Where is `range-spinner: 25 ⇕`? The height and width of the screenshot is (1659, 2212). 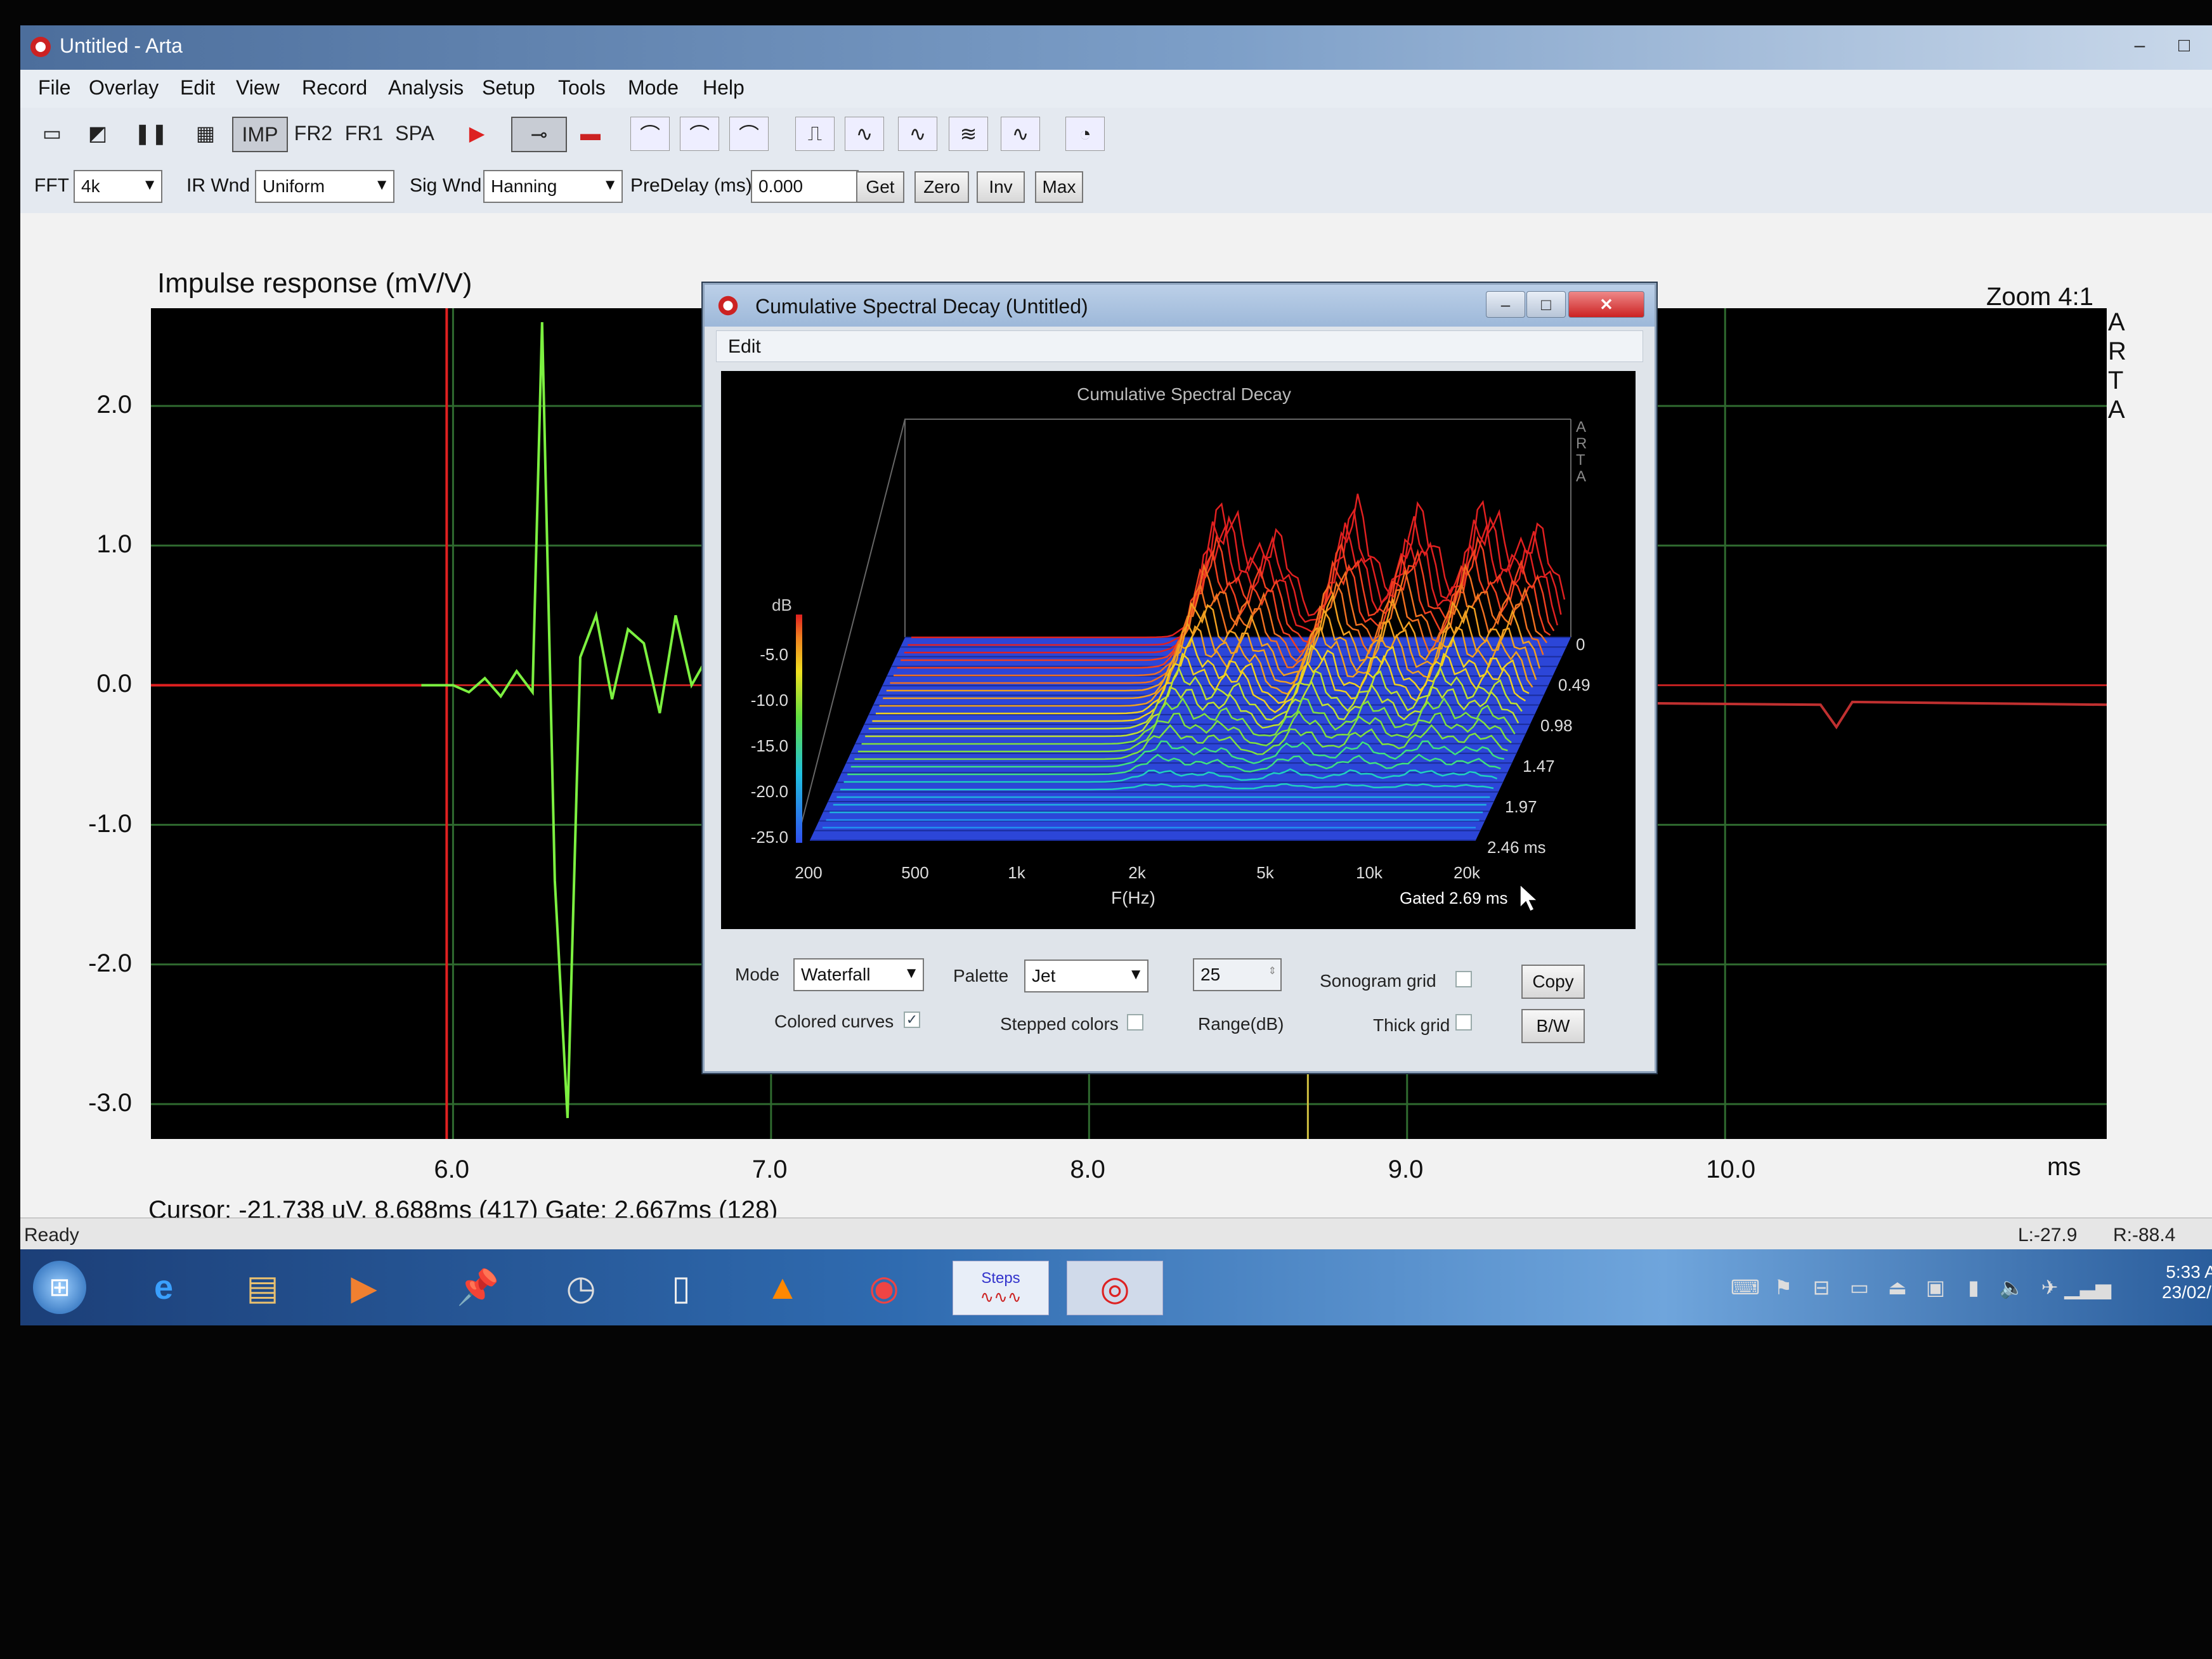 range-spinner: 25 ⇕ is located at coordinates (1237, 974).